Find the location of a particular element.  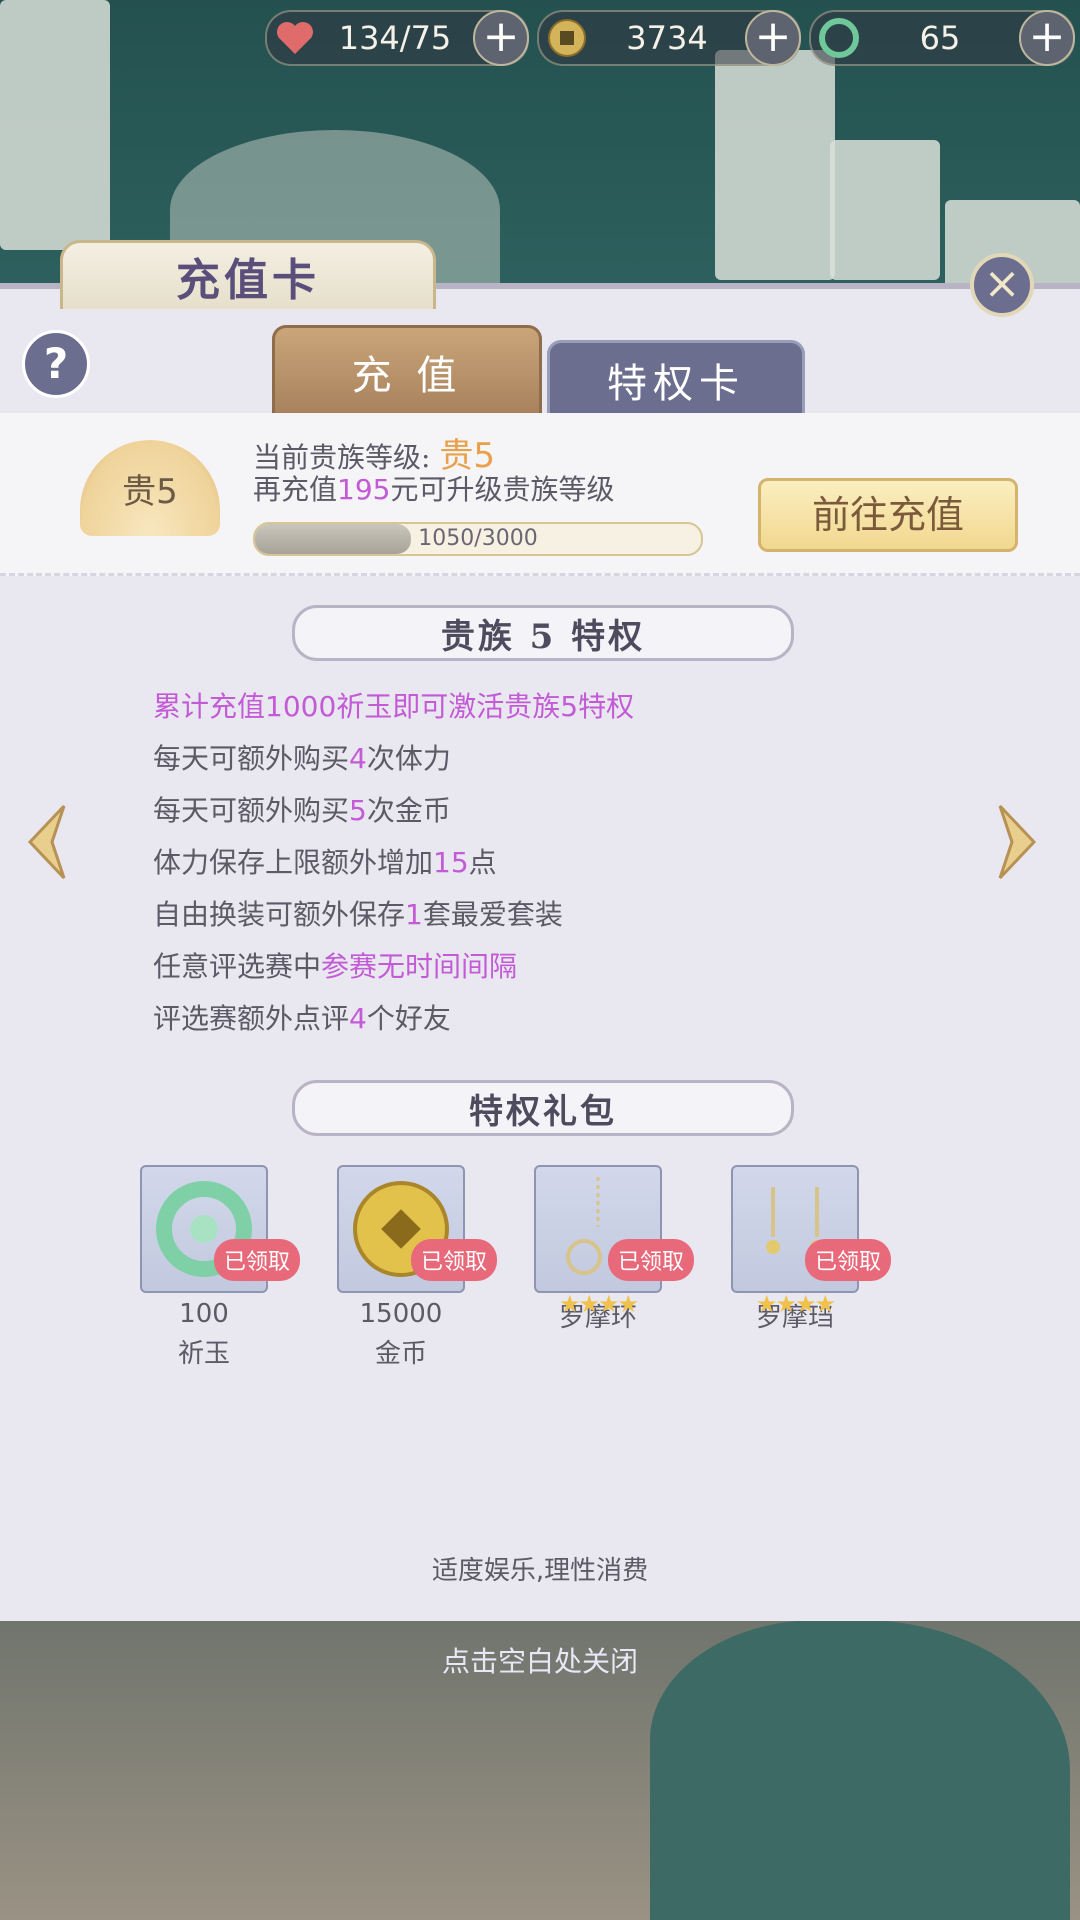

perk-line-4: 体力保存上限额外增加15点 is located at coordinates (325, 861).